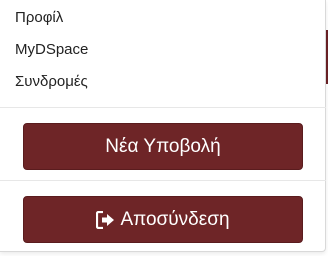 The height and width of the screenshot is (256, 328). I want to click on sign-out-icon, so click(106, 219).